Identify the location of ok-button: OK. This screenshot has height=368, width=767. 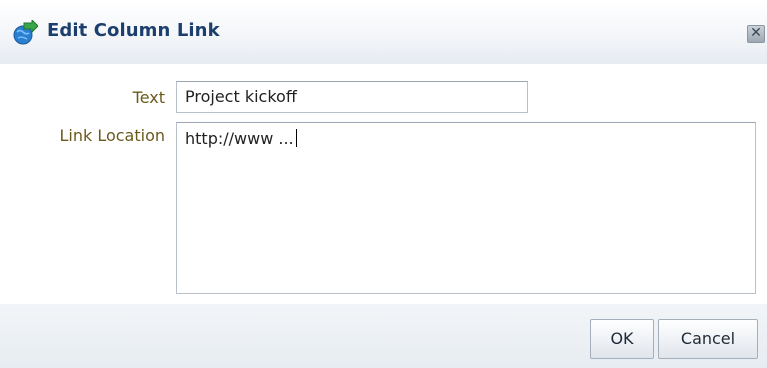
(622, 339).